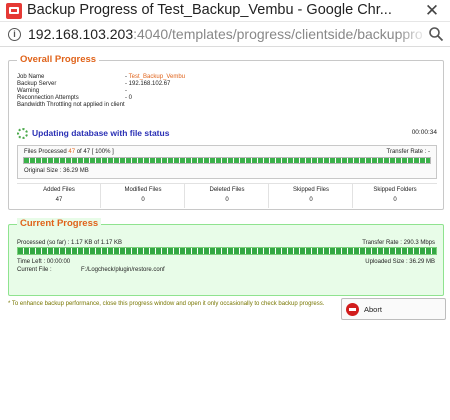 This screenshot has height=420, width=450. I want to click on info-icon: i, so click(14, 34).